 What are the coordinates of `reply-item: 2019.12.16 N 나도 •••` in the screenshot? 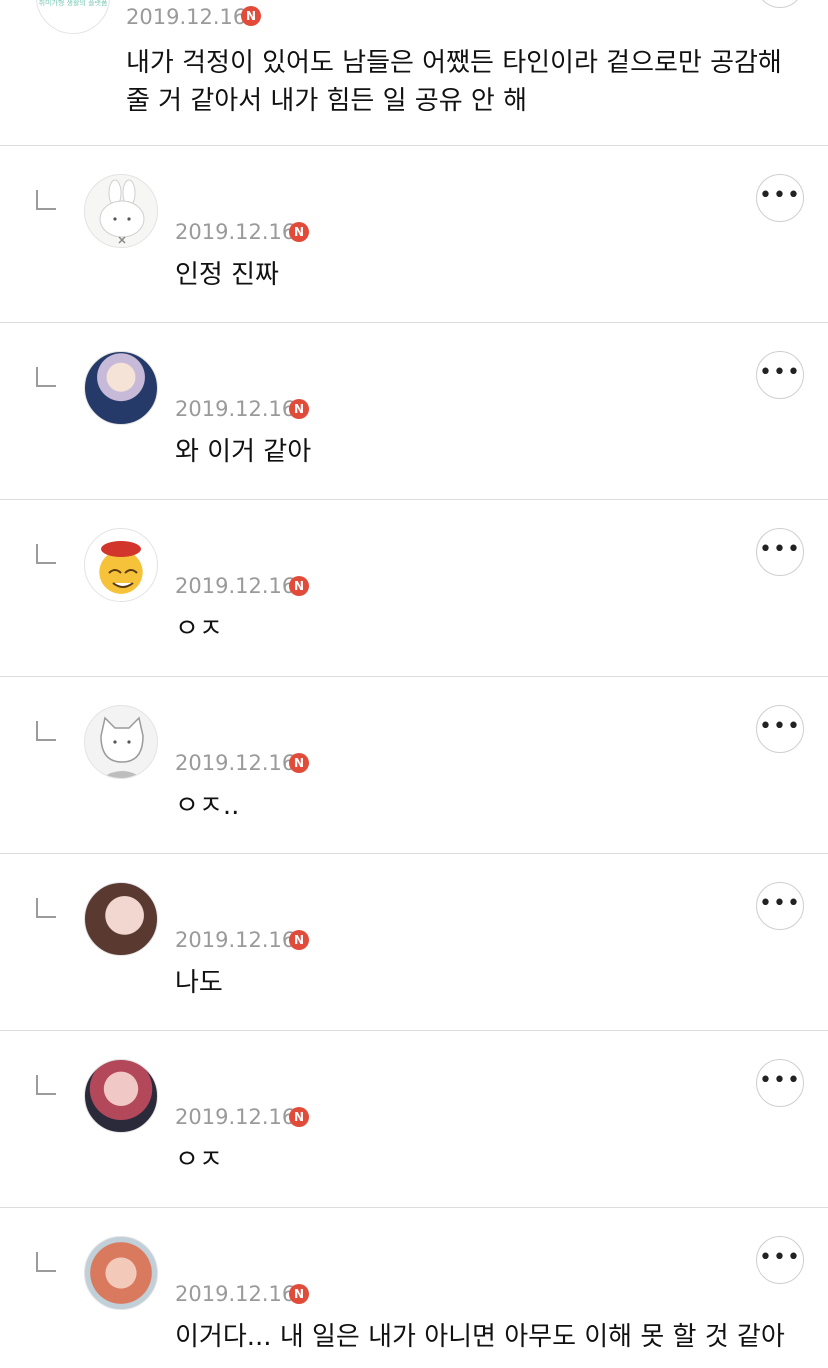 It's located at (414, 942).